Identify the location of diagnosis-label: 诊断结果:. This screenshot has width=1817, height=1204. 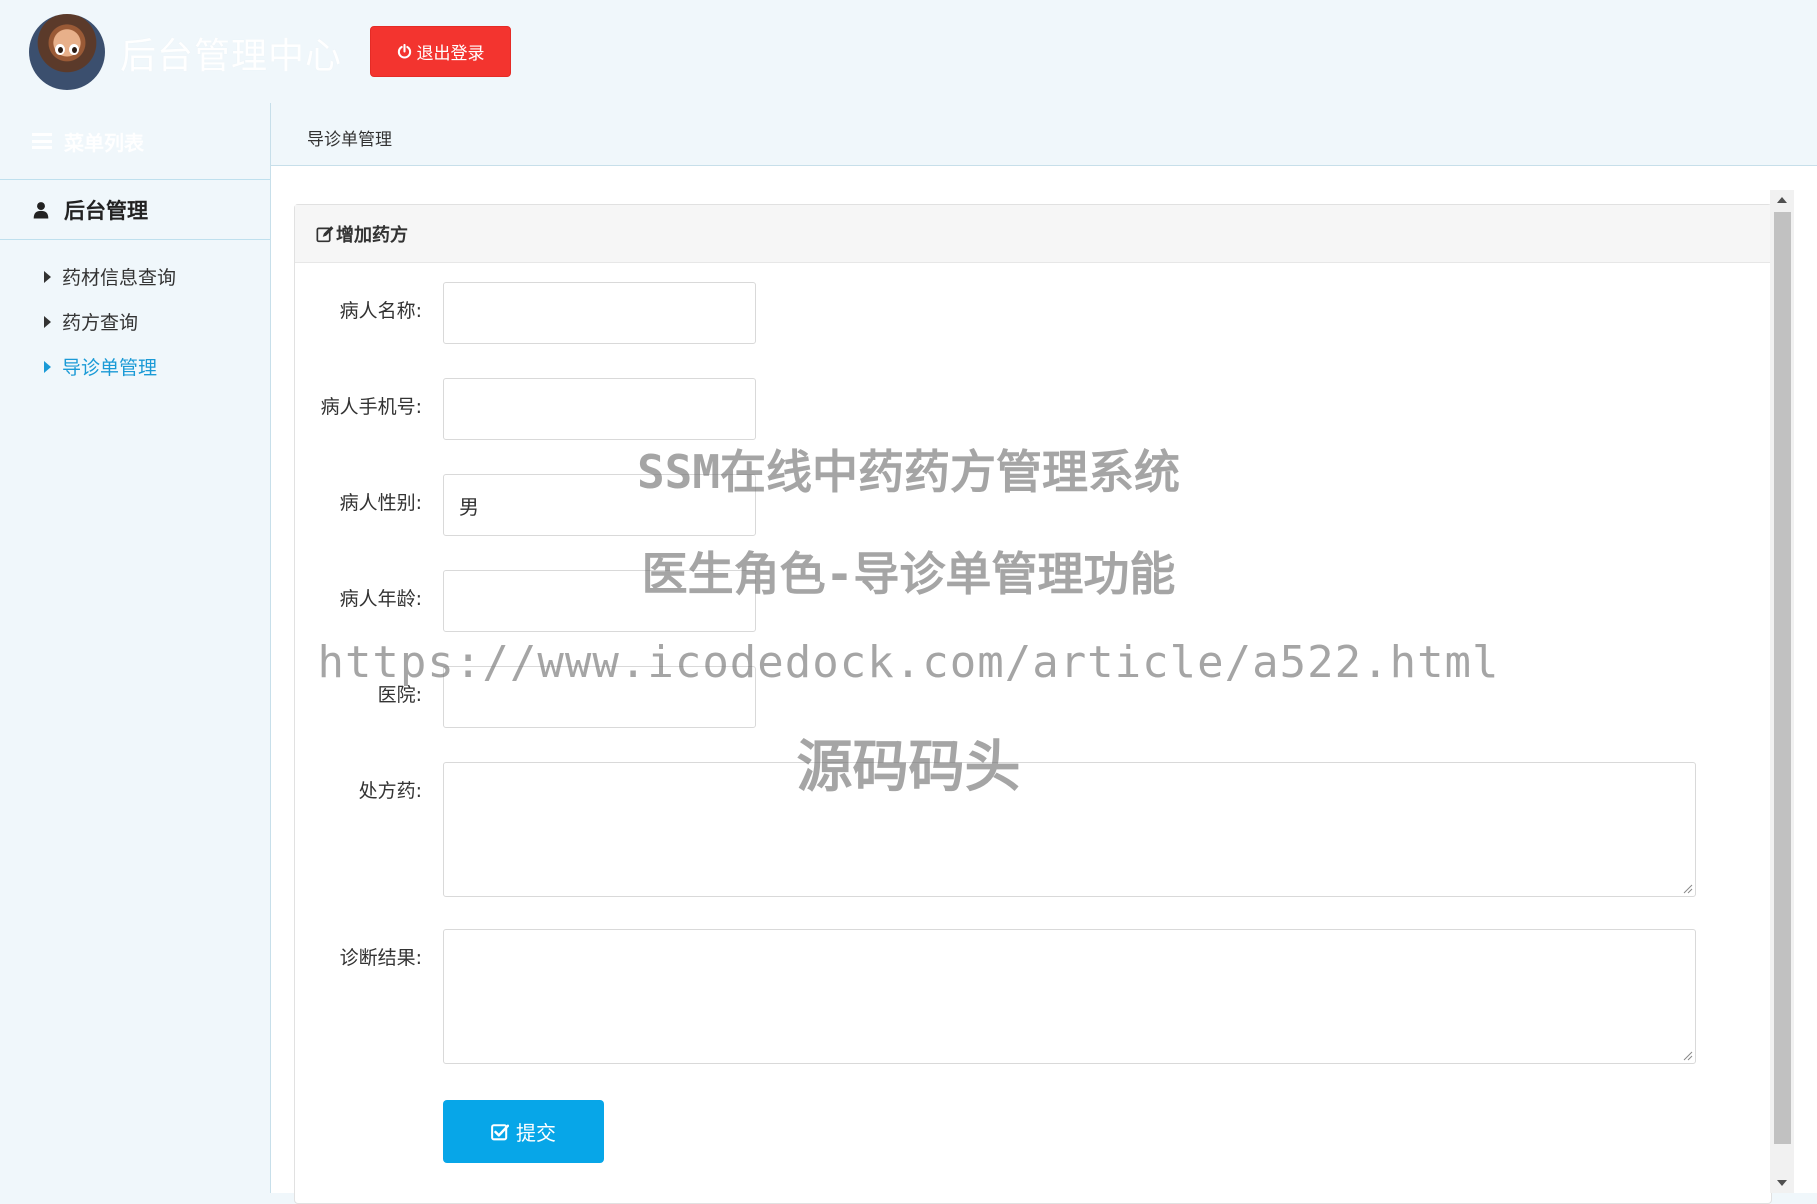
(380, 958).